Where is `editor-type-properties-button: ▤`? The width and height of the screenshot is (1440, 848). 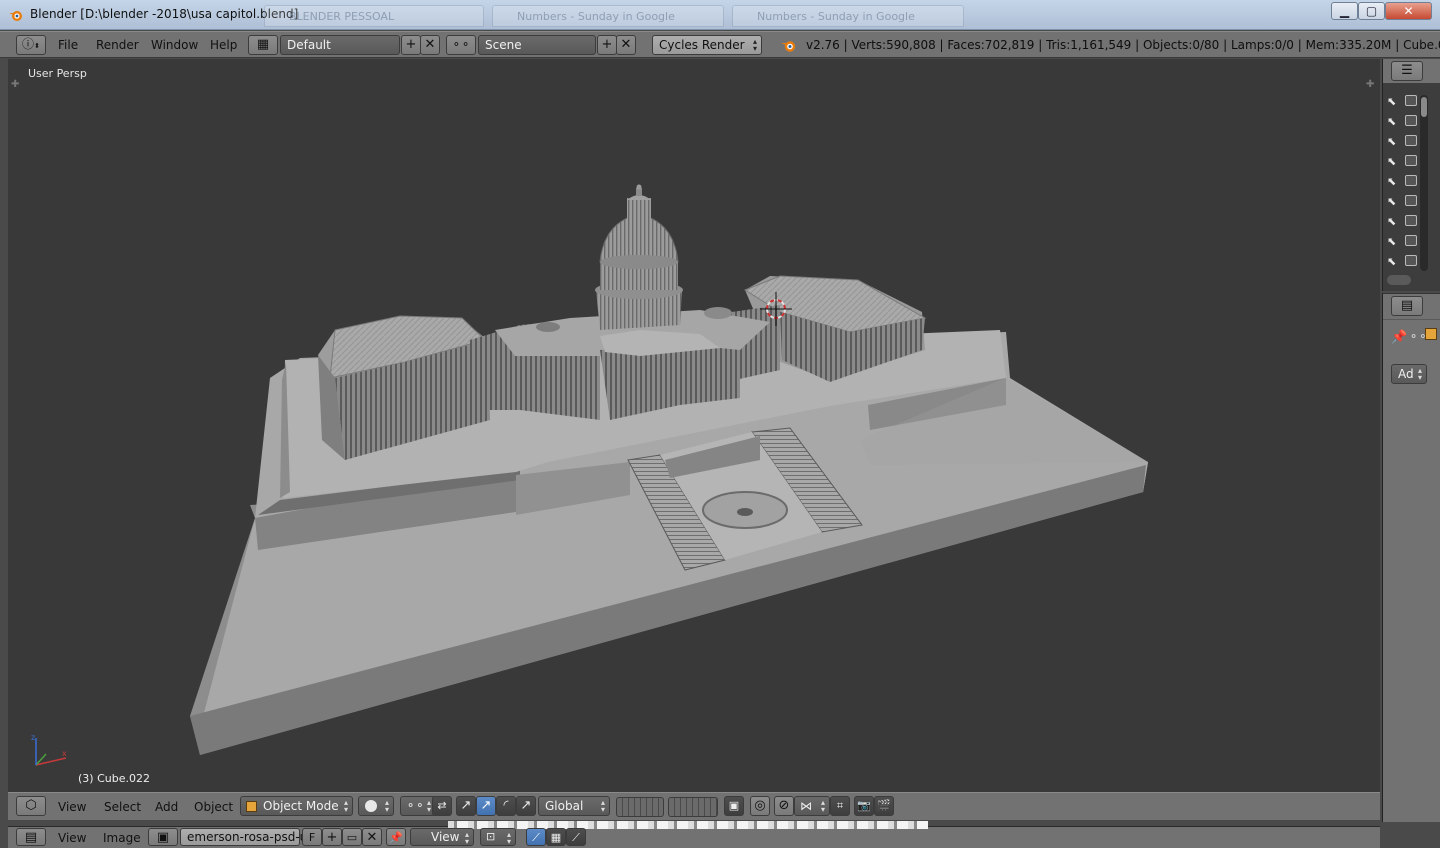 editor-type-properties-button: ▤ is located at coordinates (1407, 306).